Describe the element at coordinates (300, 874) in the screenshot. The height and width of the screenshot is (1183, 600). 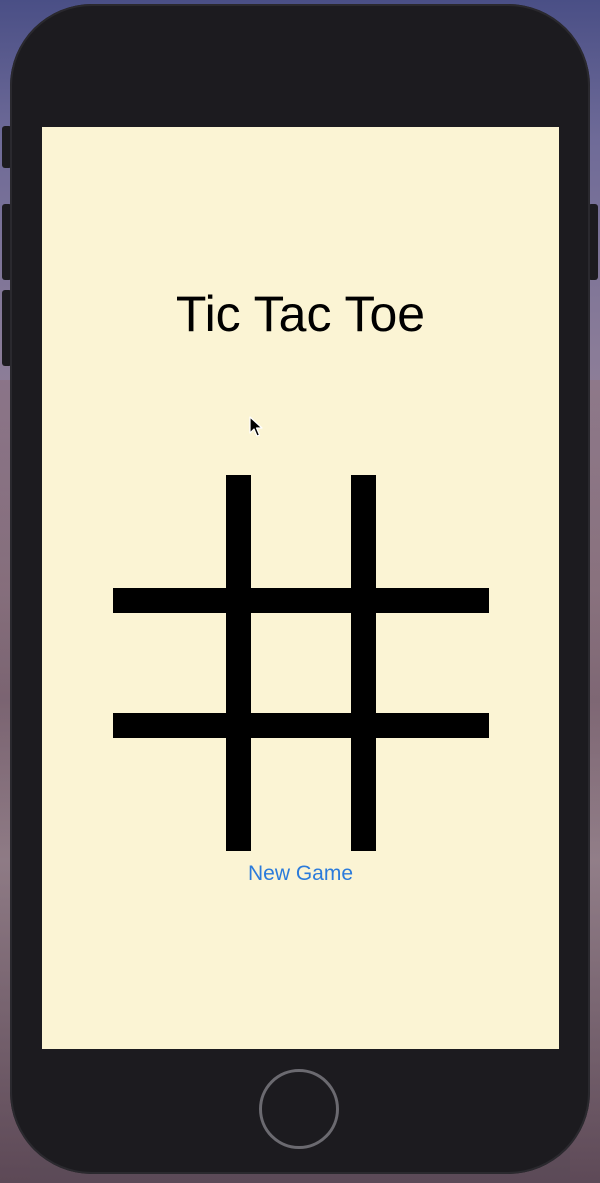
I see `new-game-button: New Game` at that location.